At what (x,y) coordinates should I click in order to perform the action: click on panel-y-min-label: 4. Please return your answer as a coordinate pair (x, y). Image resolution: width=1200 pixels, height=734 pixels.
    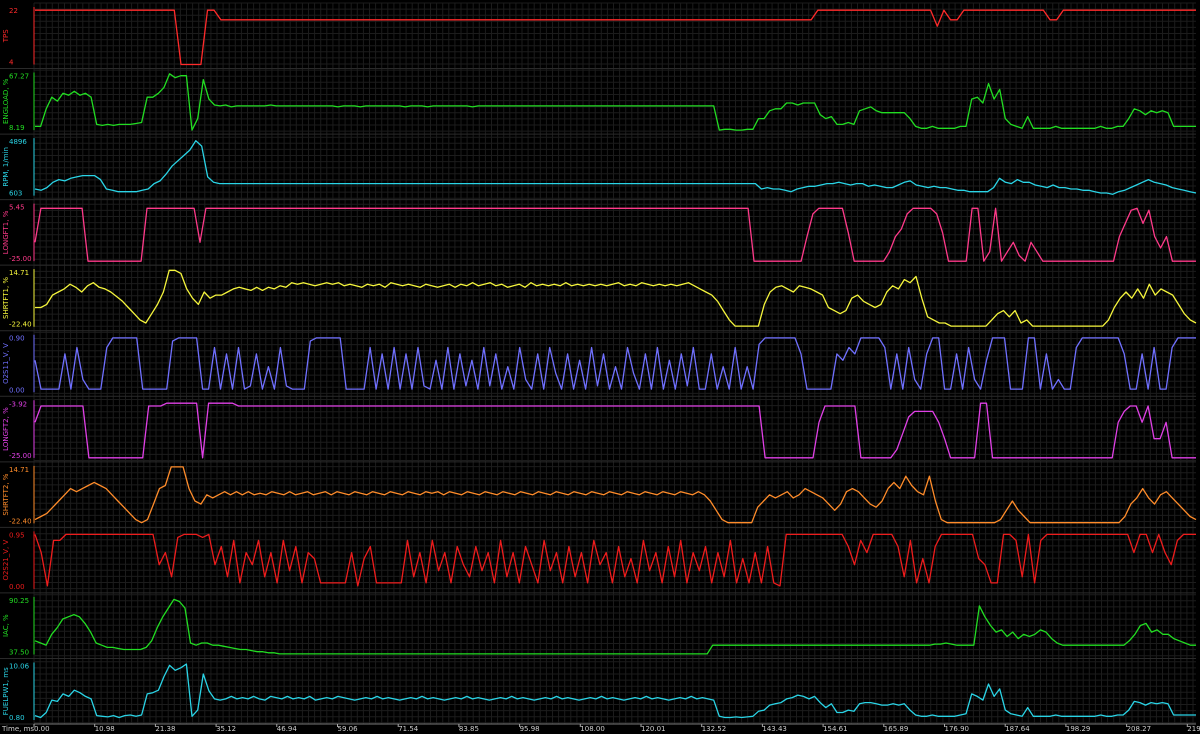
    Looking at the image, I should click on (11, 63).